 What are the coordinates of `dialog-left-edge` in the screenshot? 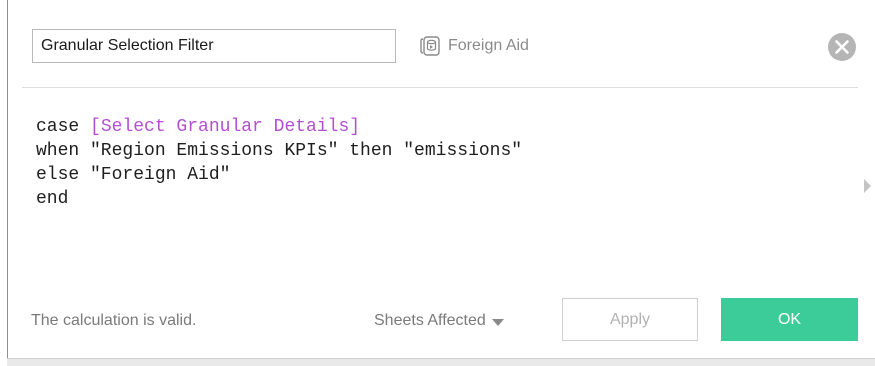 It's located at (7, 183).